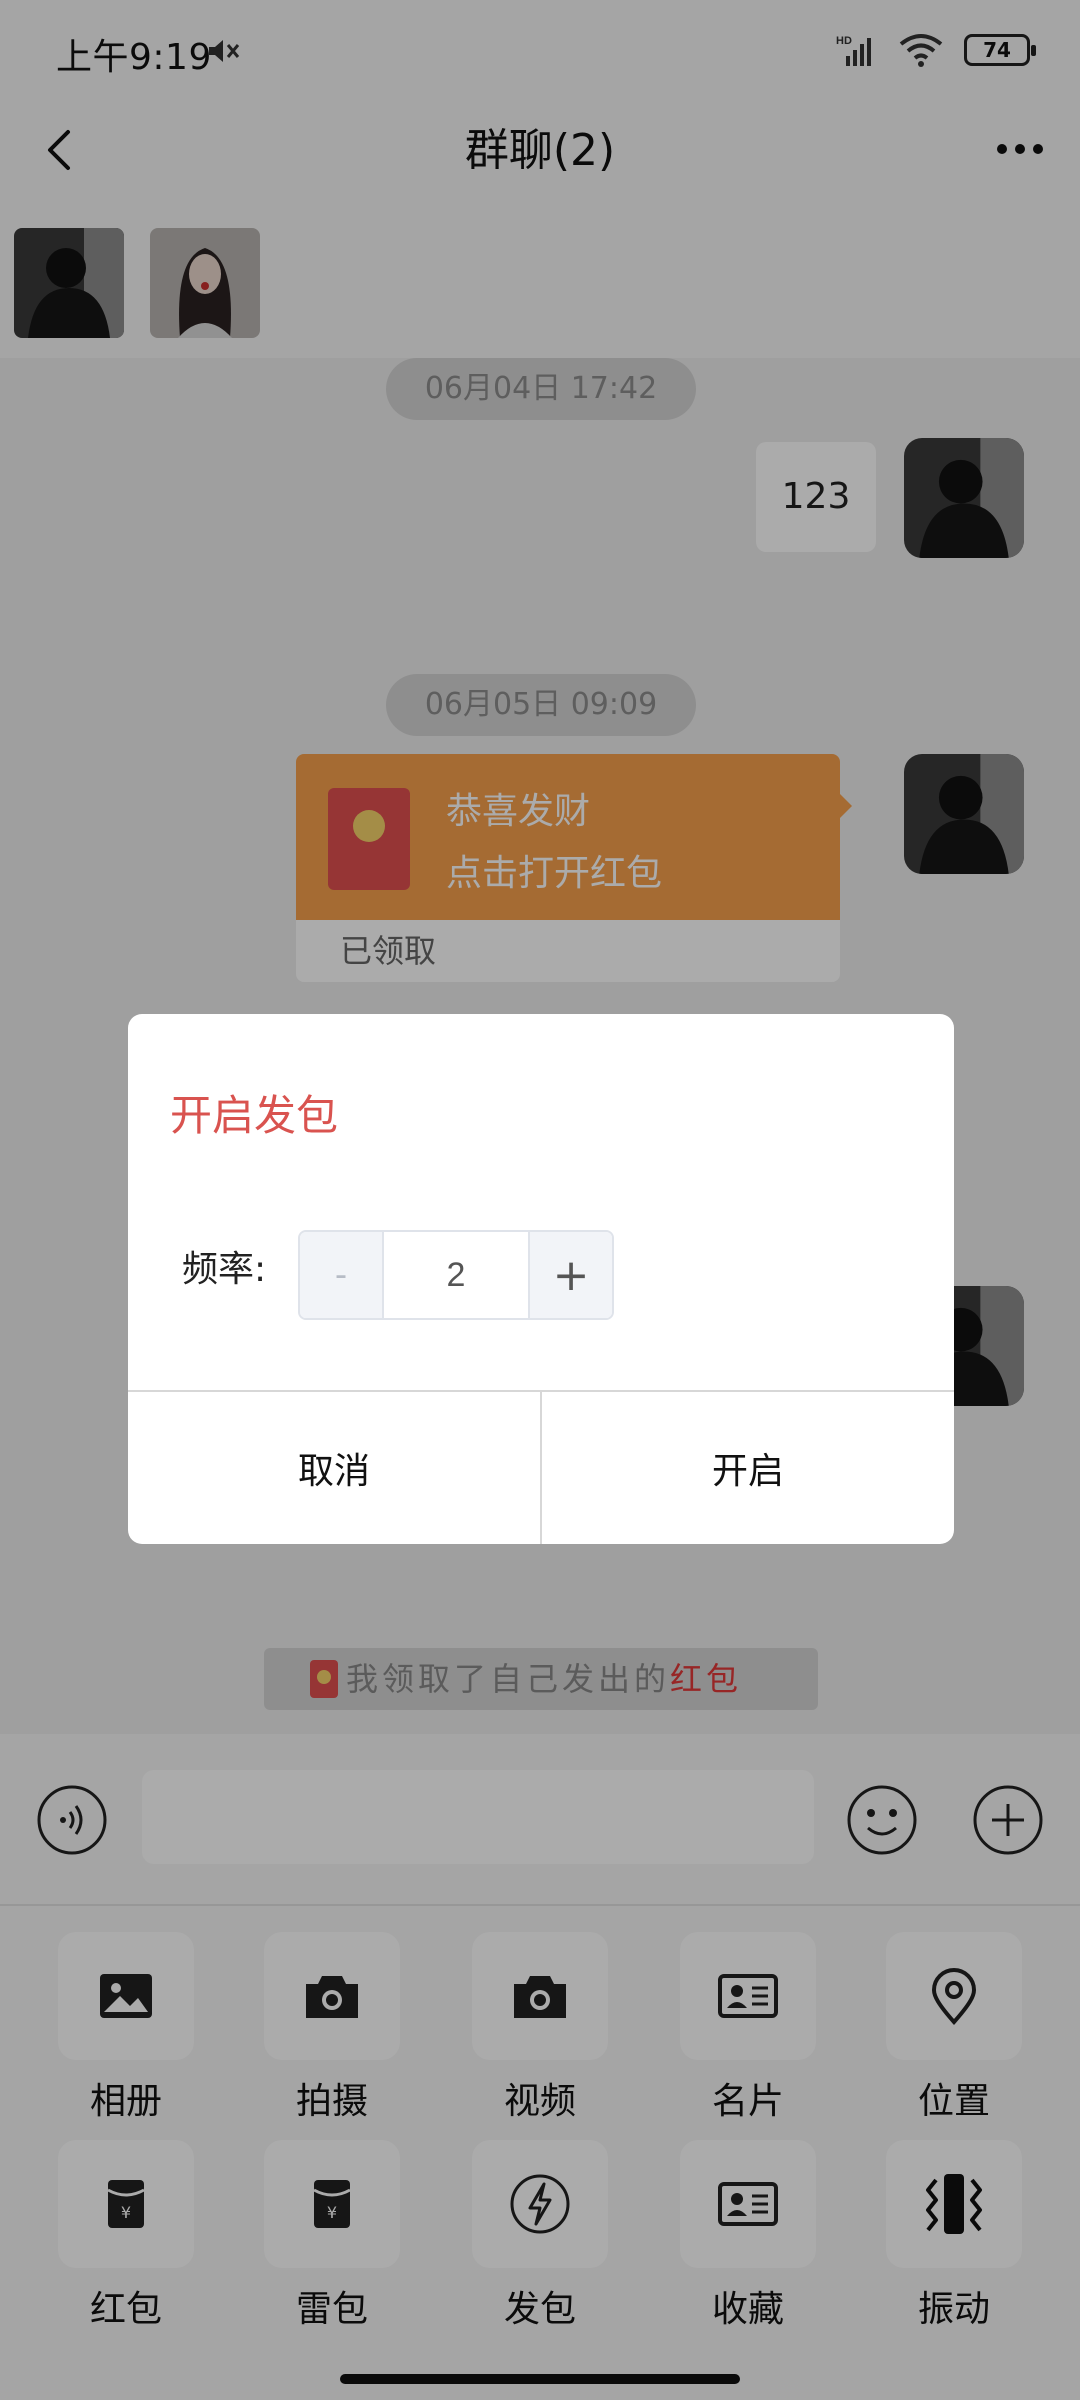 This screenshot has width=1080, height=2400. I want to click on frequency-stepper: - +, so click(456, 1275).